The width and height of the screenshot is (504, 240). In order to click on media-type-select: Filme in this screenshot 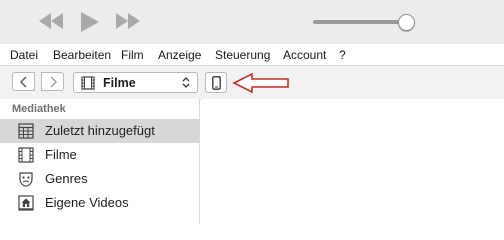, I will do `click(135, 82)`.